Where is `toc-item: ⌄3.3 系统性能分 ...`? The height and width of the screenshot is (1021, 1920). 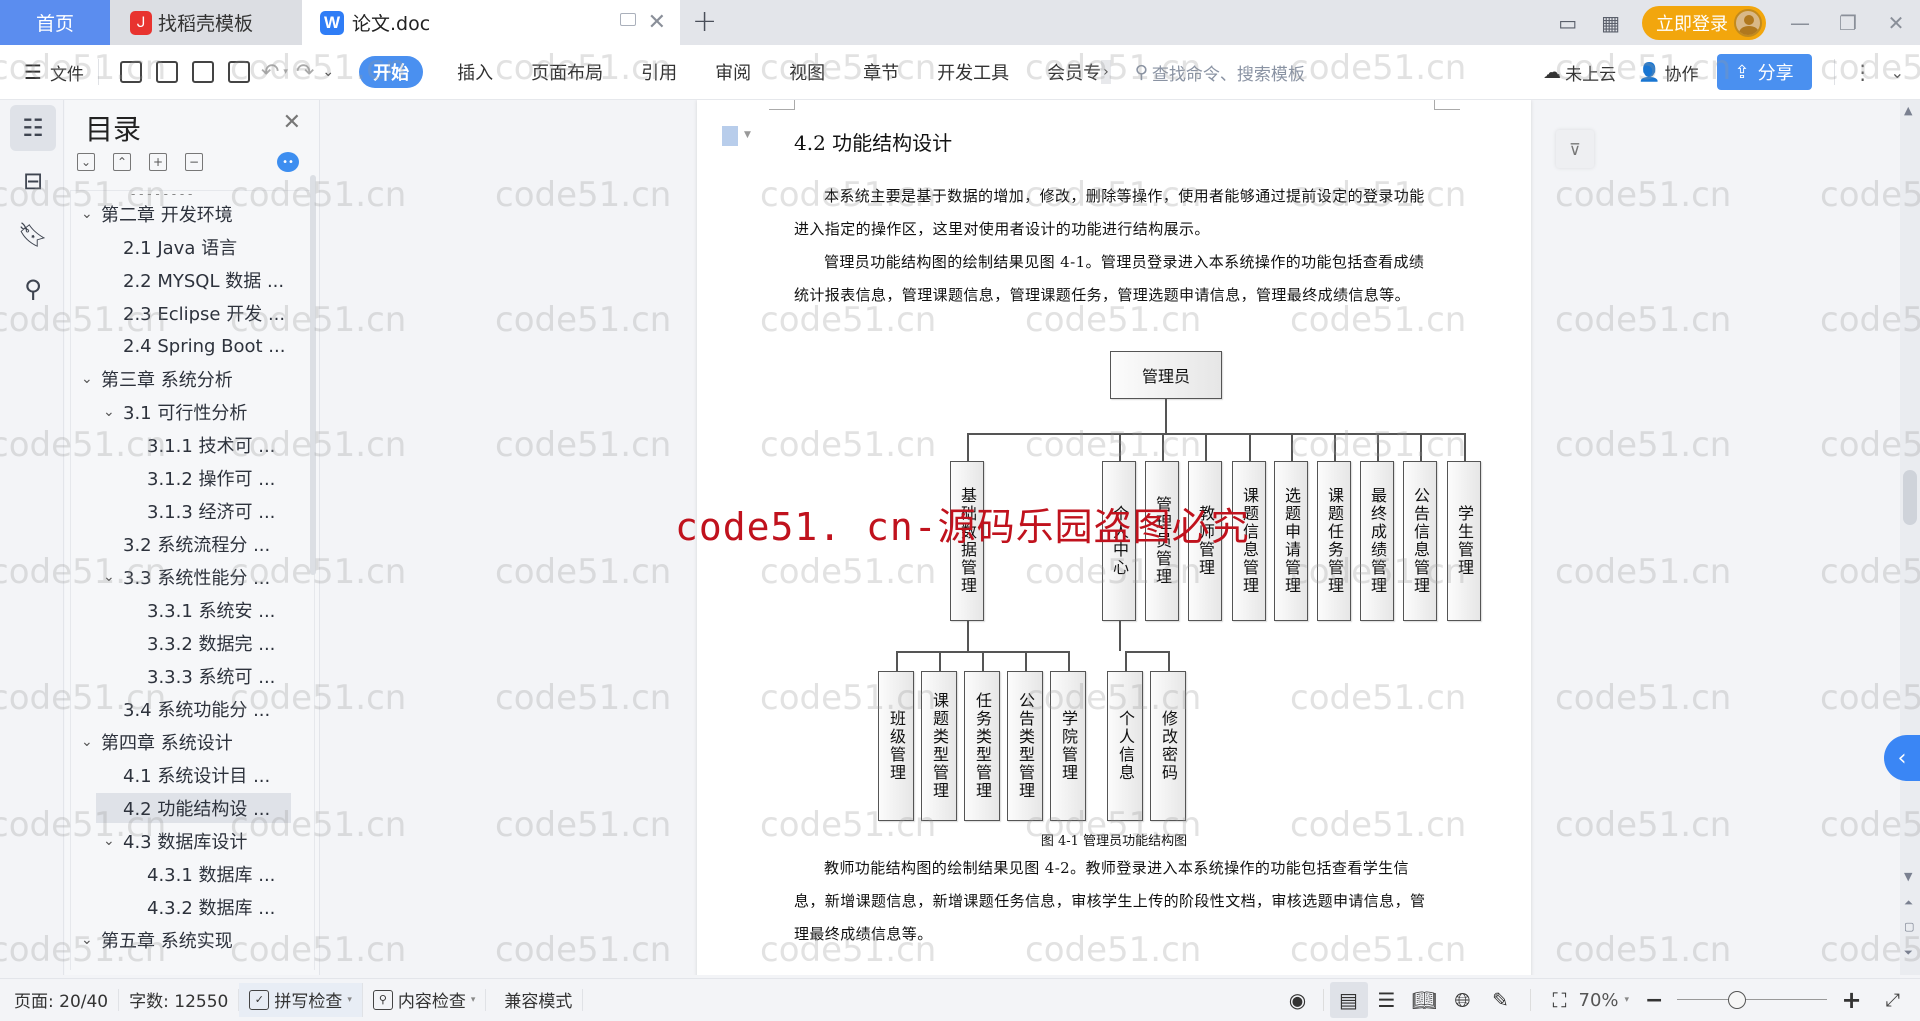
toc-item: ⌄3.3 系统性能分 ... is located at coordinates (187, 577).